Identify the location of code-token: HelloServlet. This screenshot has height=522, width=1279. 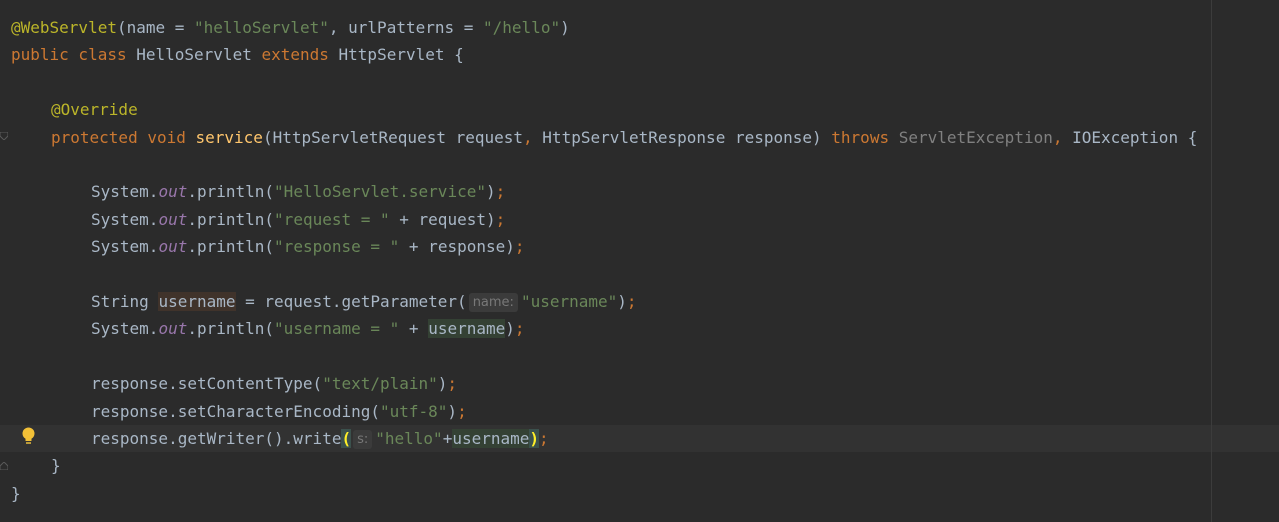
(199, 55).